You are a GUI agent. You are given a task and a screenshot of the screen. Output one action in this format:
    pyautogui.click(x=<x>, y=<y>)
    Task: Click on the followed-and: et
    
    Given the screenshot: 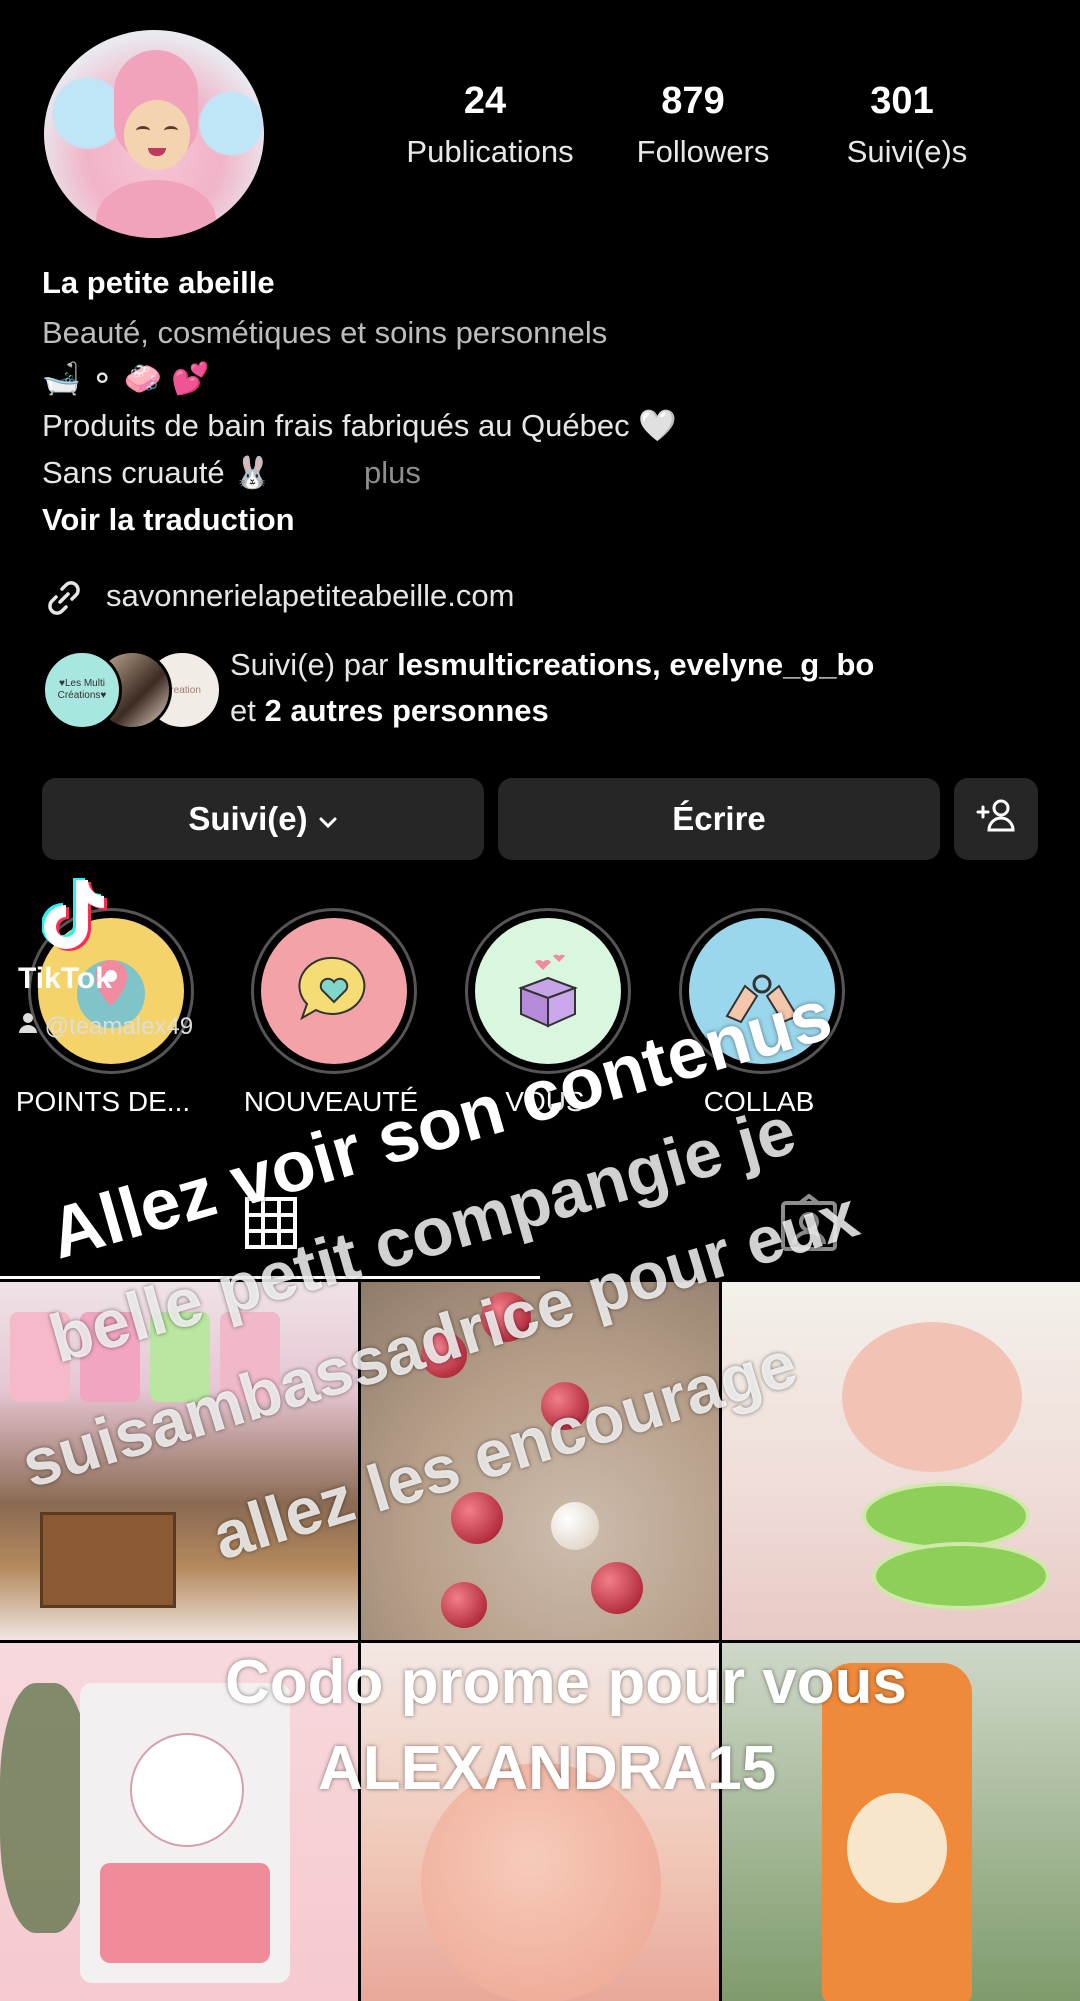 What is the action you would take?
    pyautogui.click(x=247, y=710)
    